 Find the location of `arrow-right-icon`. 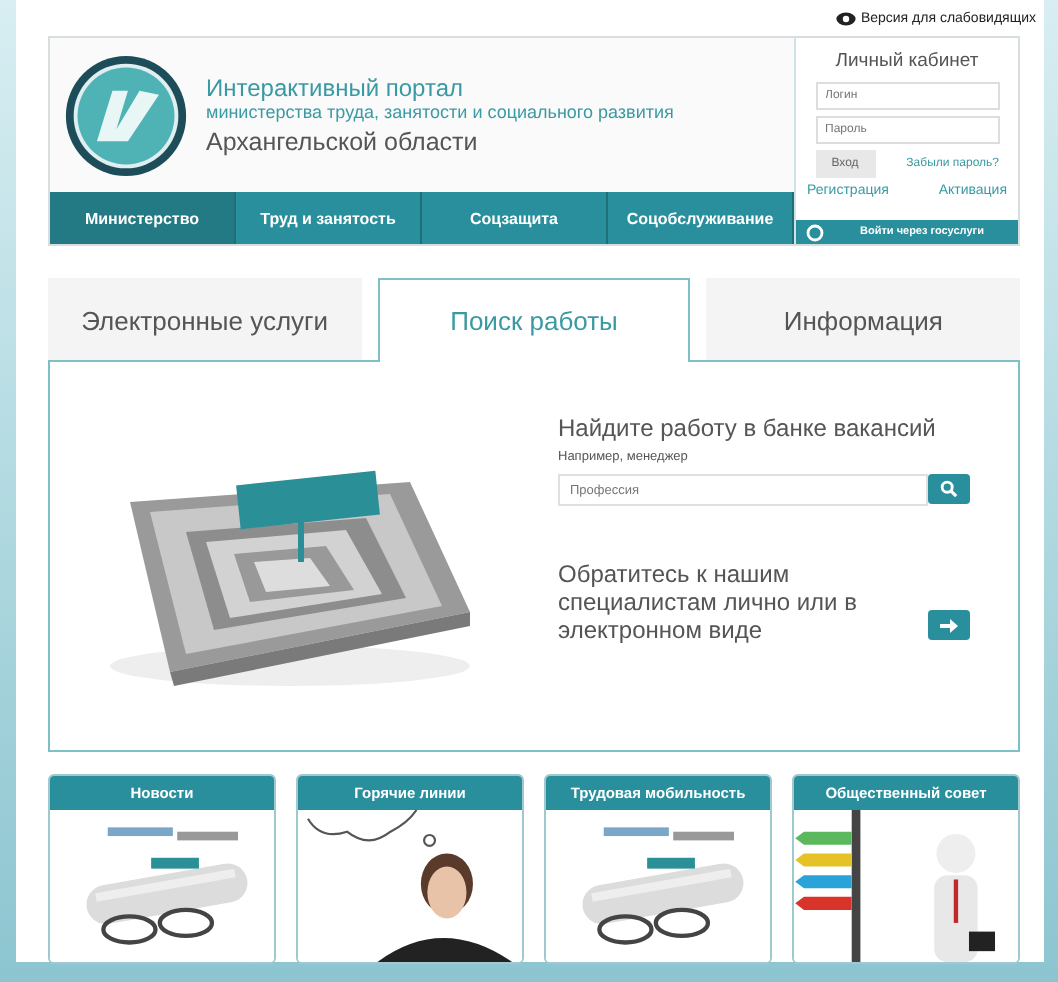

arrow-right-icon is located at coordinates (949, 625).